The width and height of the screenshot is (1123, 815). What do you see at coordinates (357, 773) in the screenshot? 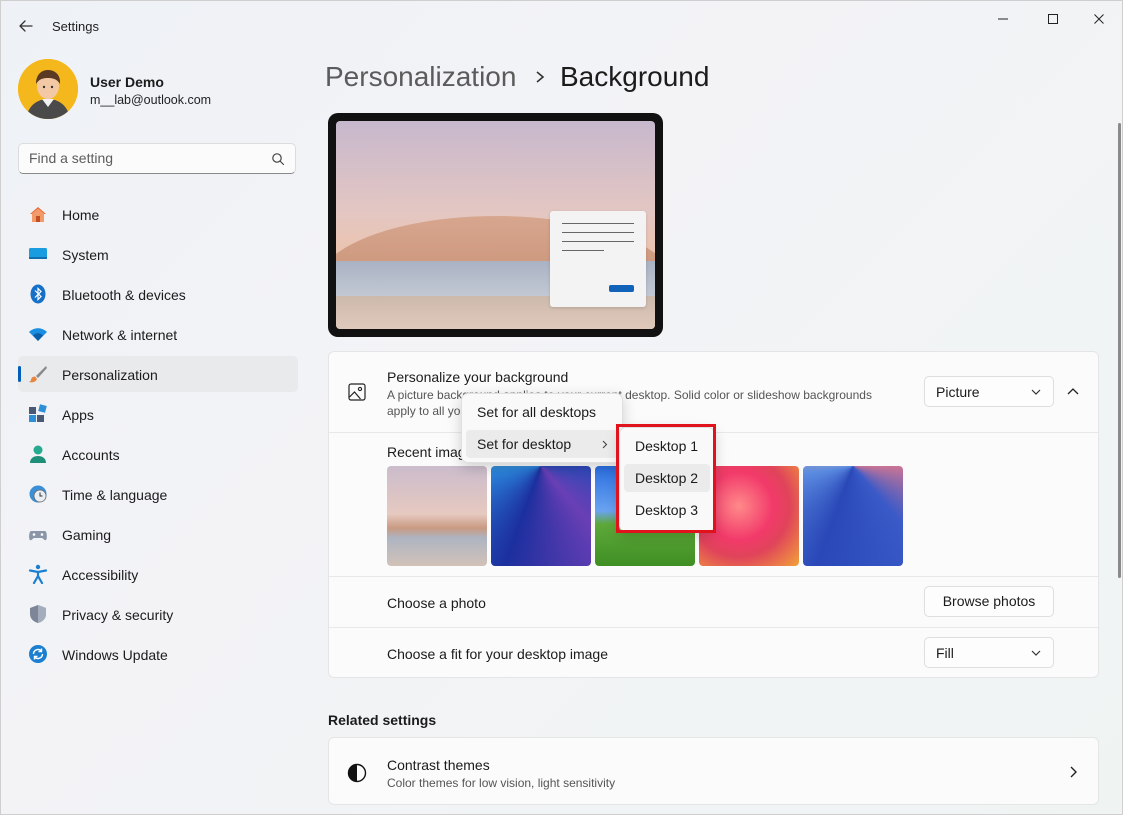
I see `contrast-icon` at bounding box center [357, 773].